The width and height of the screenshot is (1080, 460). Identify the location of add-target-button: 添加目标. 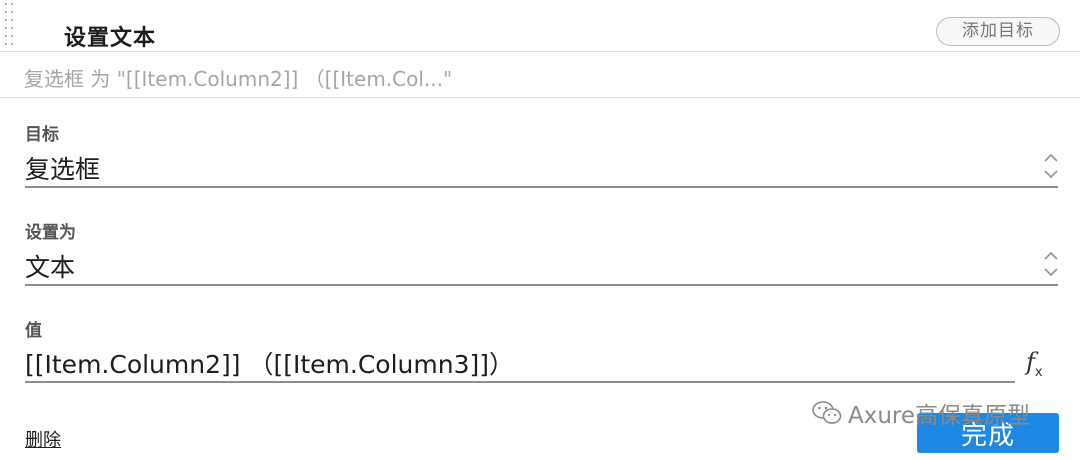
(998, 31).